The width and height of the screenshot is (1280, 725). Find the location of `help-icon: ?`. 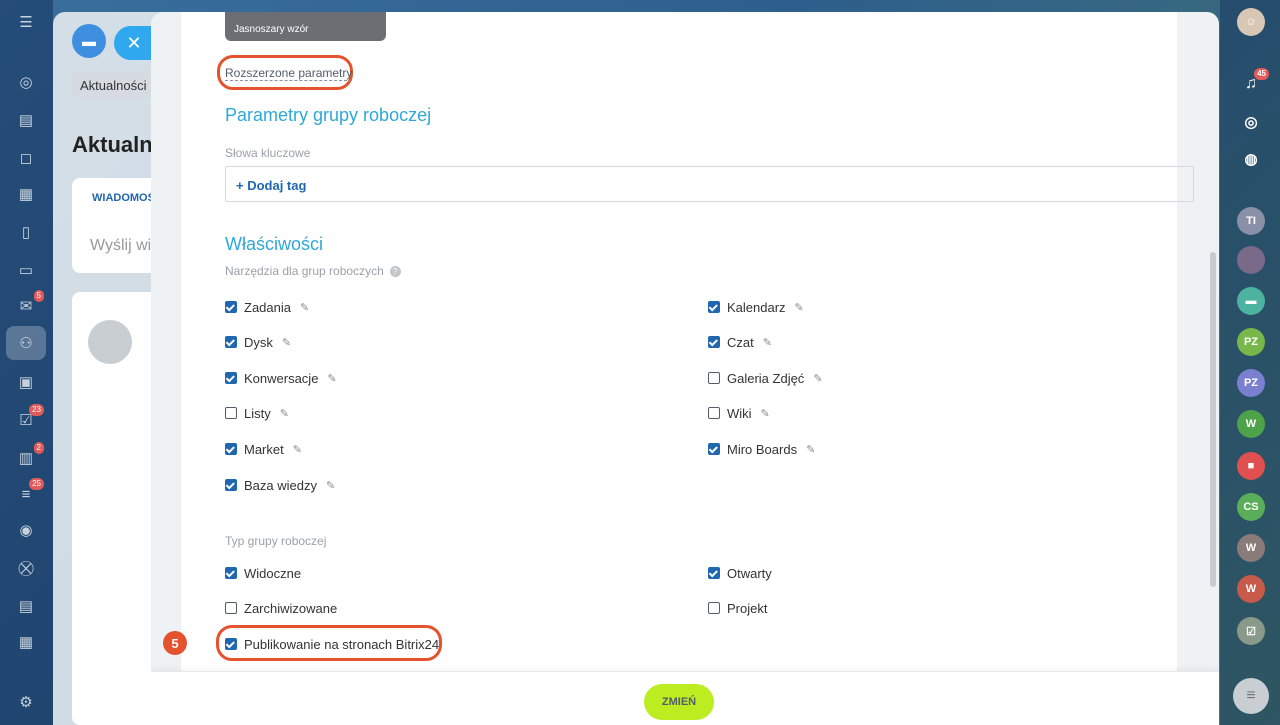

help-icon: ? is located at coordinates (395, 271).